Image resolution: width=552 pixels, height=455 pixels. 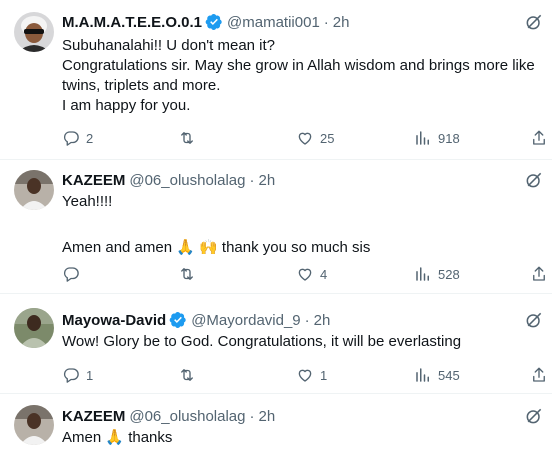 I want to click on view-count: 918, so click(x=449, y=138).